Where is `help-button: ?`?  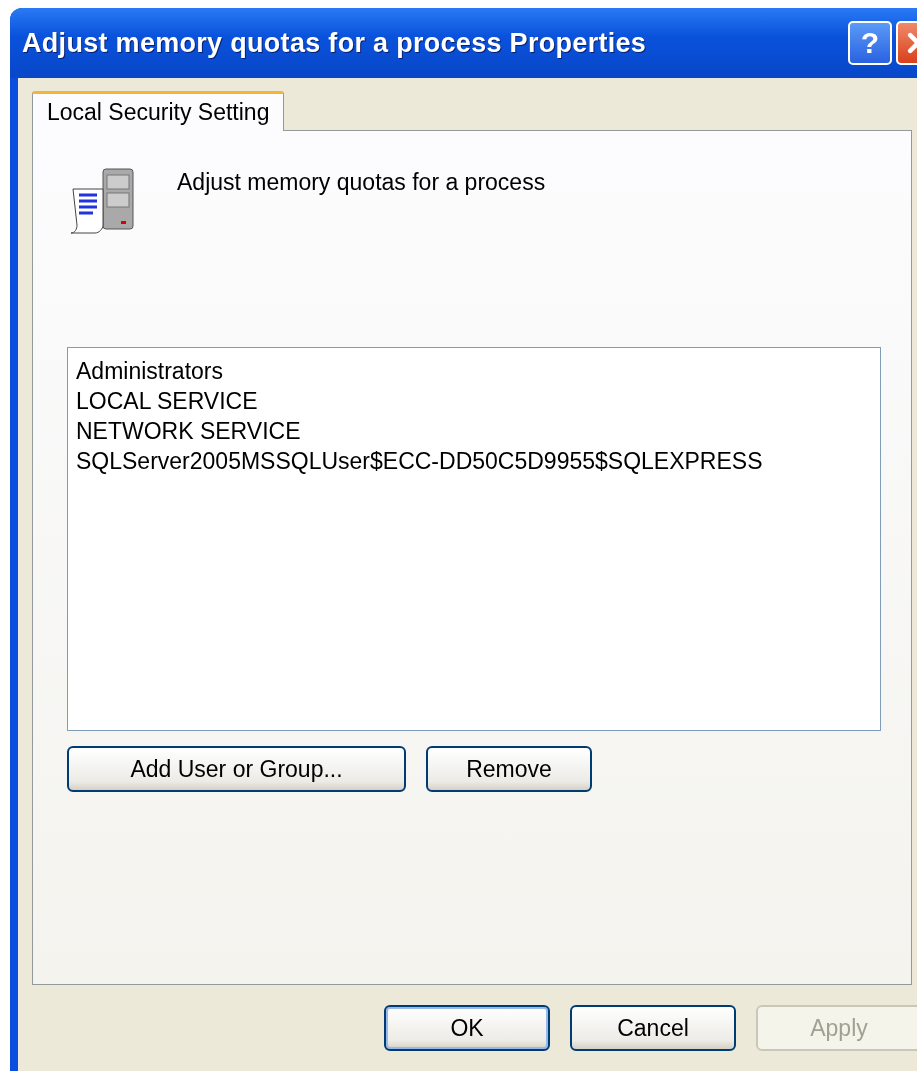
help-button: ? is located at coordinates (870, 43).